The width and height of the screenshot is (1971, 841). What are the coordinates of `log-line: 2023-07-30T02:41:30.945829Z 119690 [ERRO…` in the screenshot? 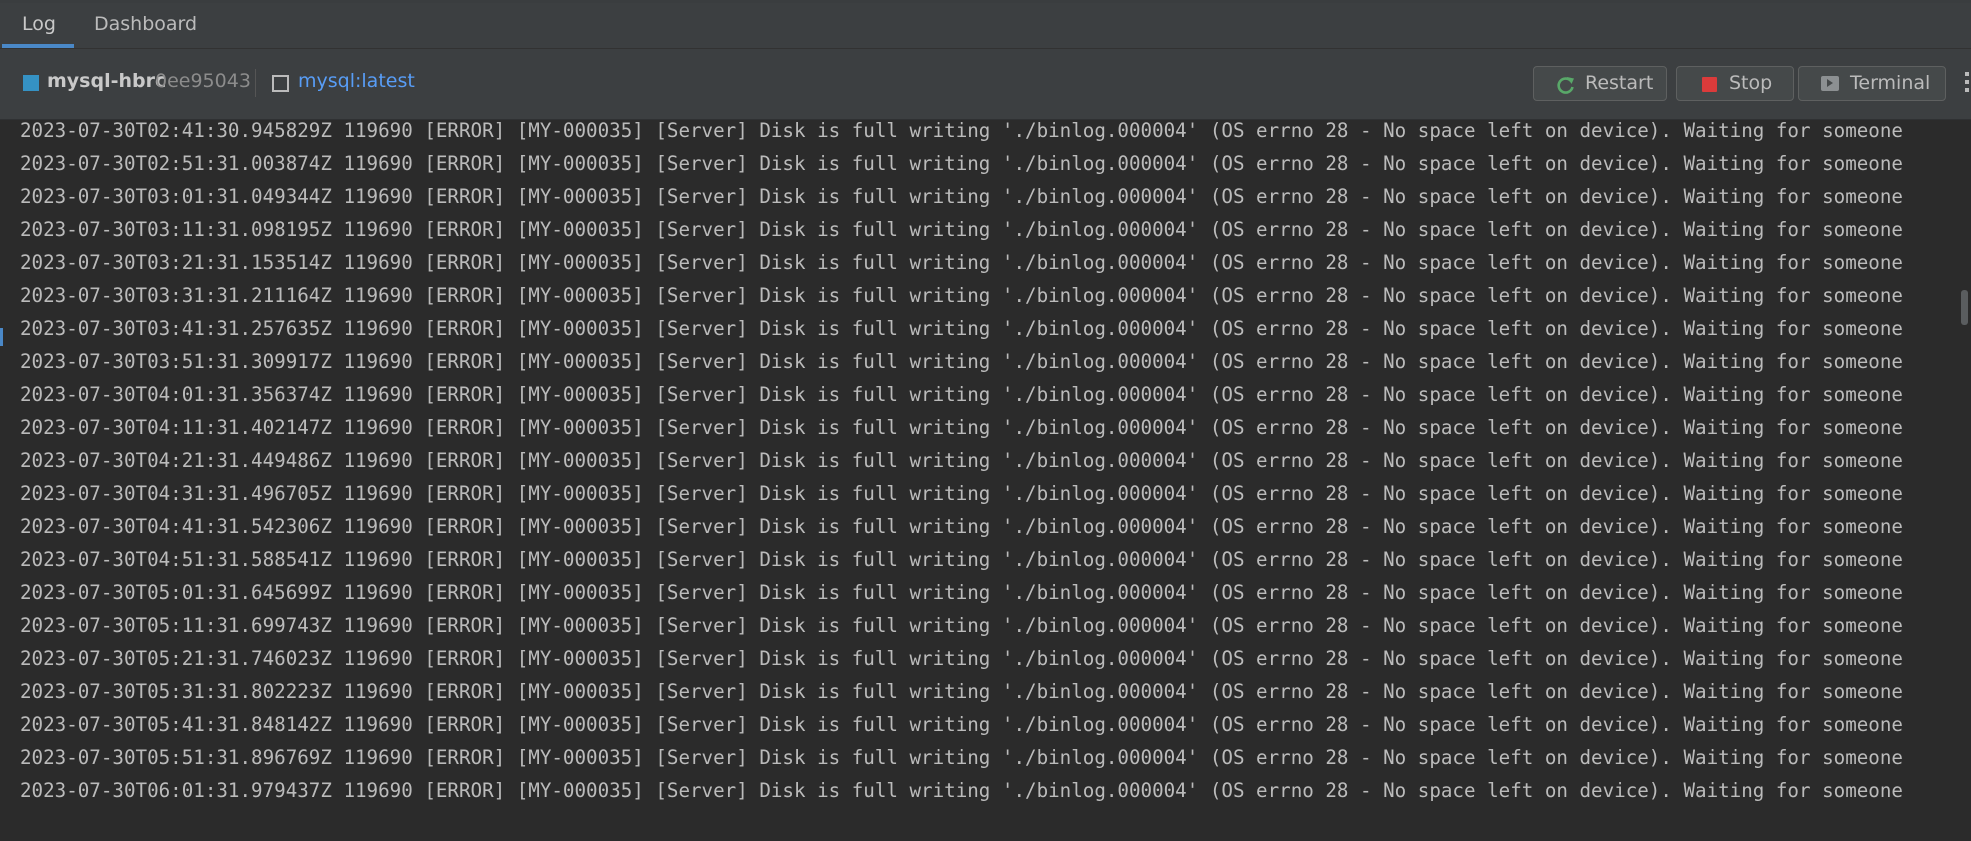 It's located at (961, 131).